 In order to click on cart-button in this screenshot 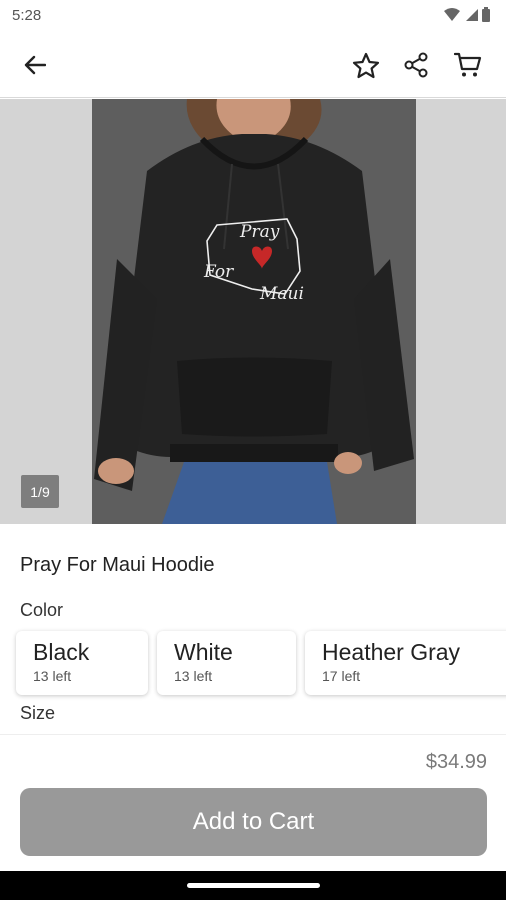, I will do `click(468, 65)`.